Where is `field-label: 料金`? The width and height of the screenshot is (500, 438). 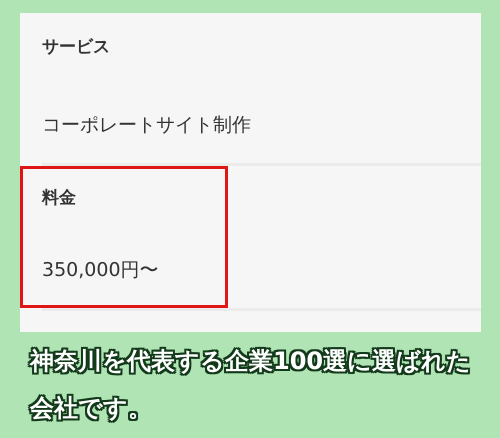 field-label: 料金 is located at coordinates (59, 198).